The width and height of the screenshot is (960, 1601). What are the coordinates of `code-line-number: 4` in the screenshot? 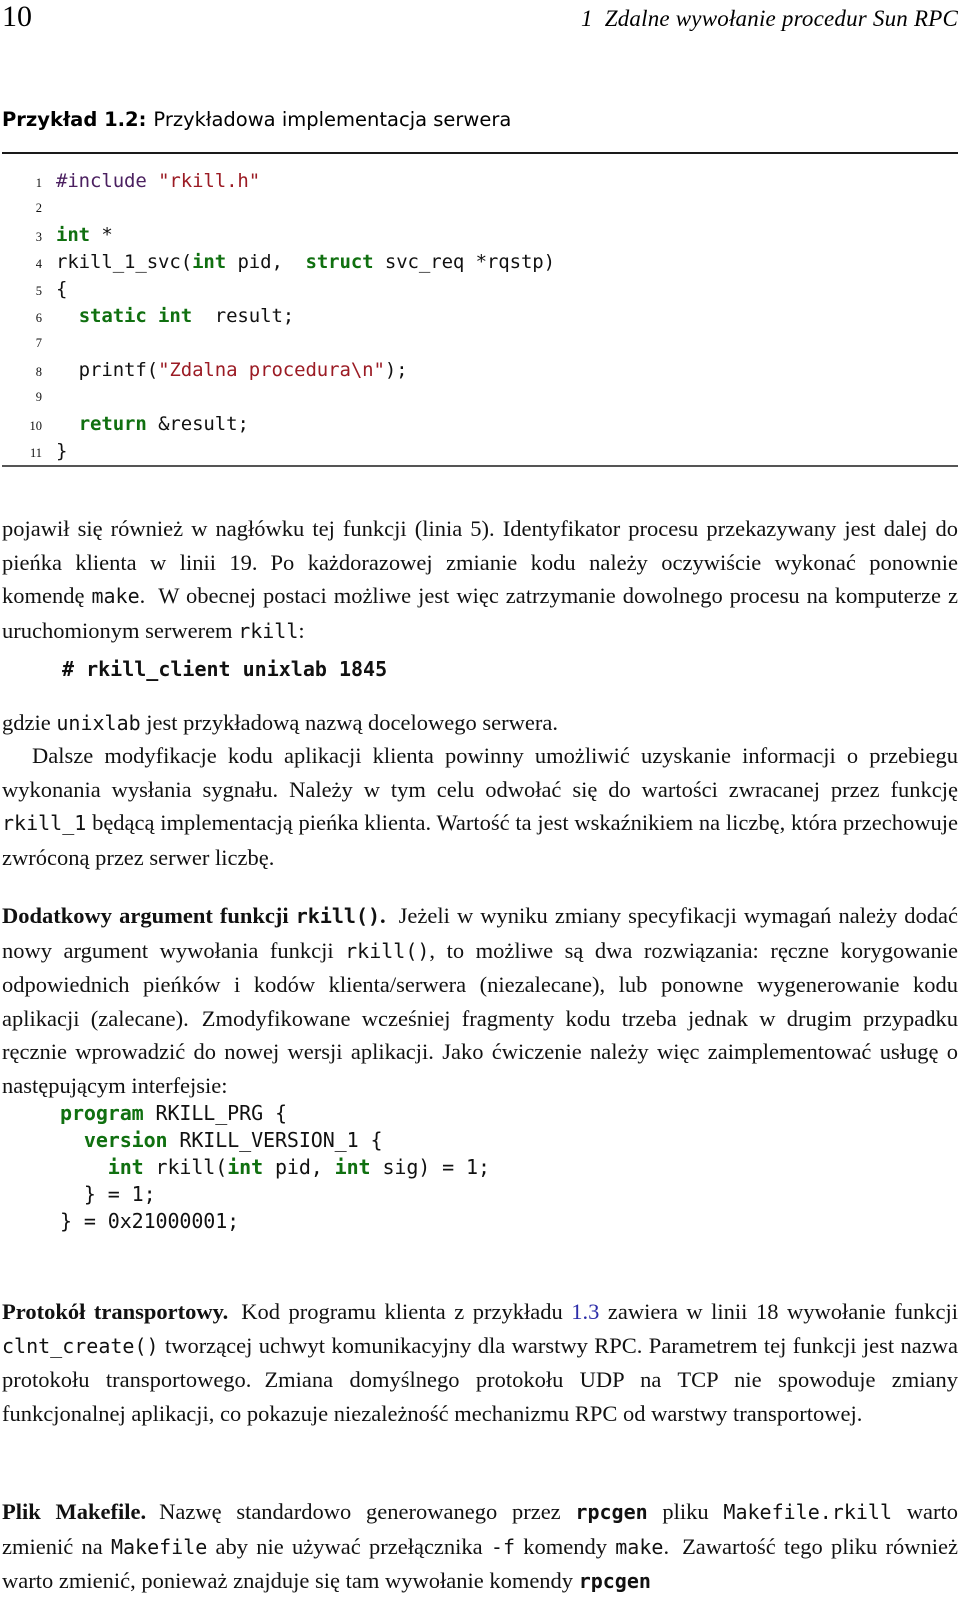 It's located at (38, 264).